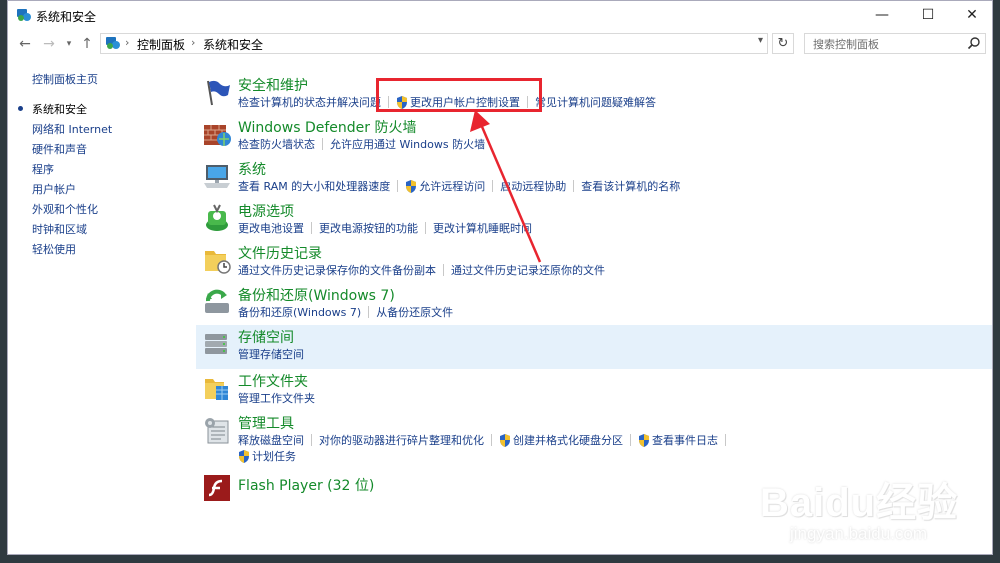  What do you see at coordinates (271, 440) in the screenshot?
I see `task-link: 释放磁盘空间` at bounding box center [271, 440].